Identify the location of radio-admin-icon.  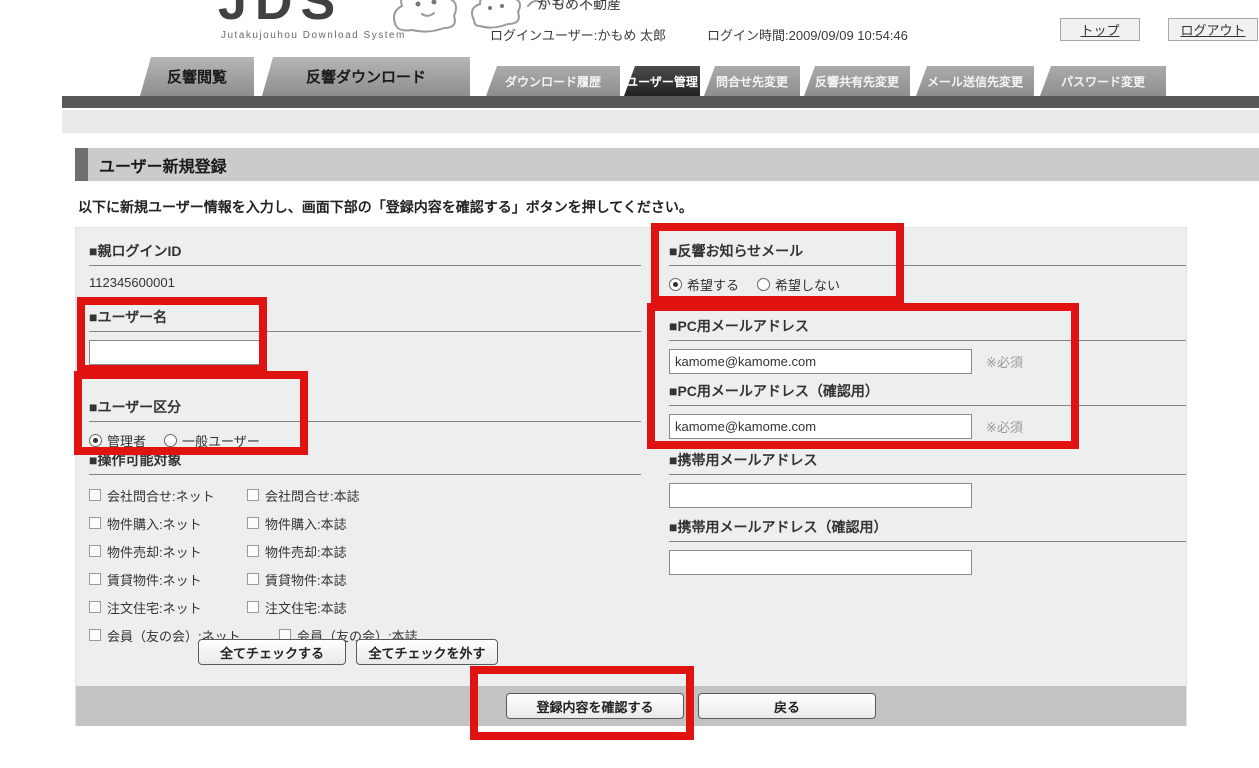
(95, 440).